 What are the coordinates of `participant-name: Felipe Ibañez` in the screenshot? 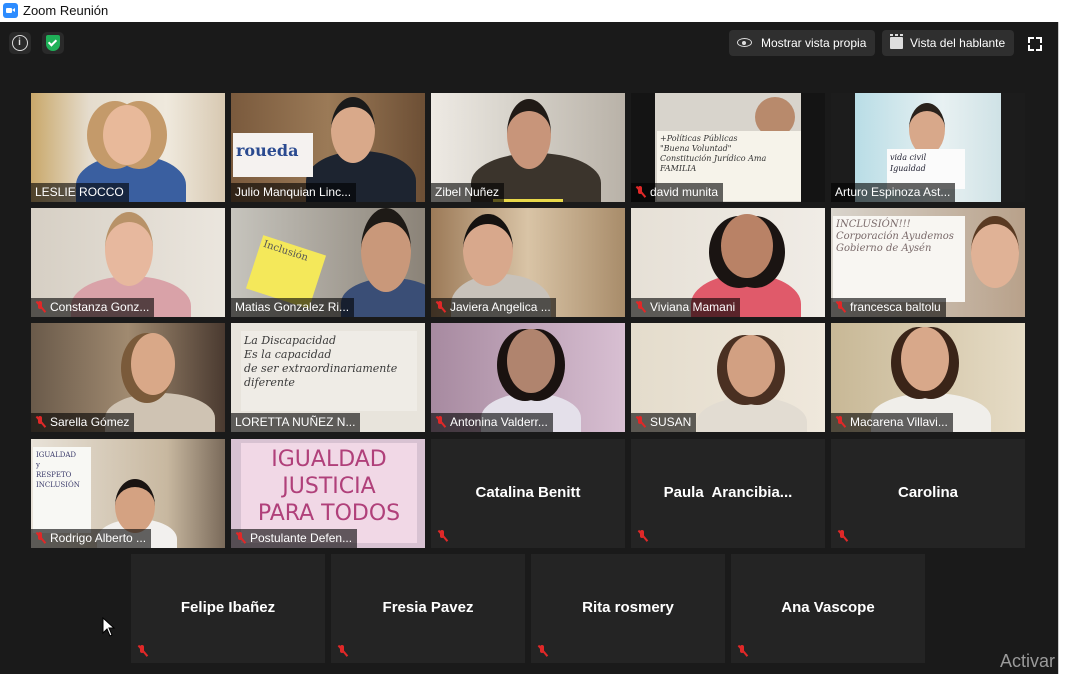 It's located at (228, 607).